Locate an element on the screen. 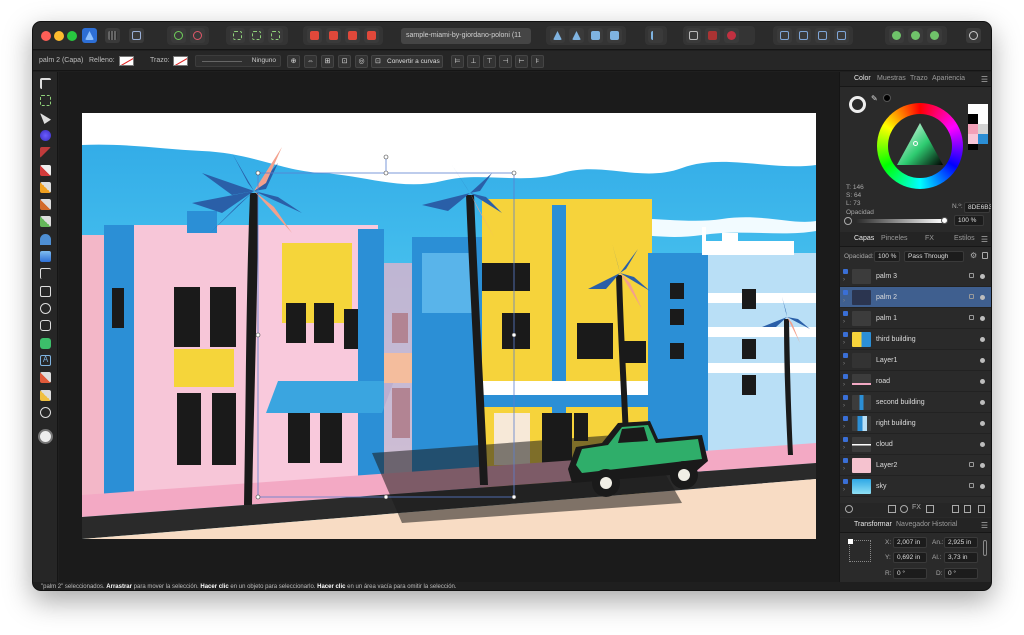 This screenshot has height=635, width=1024. blend-mode-select: Pass Through is located at coordinates (934, 256).